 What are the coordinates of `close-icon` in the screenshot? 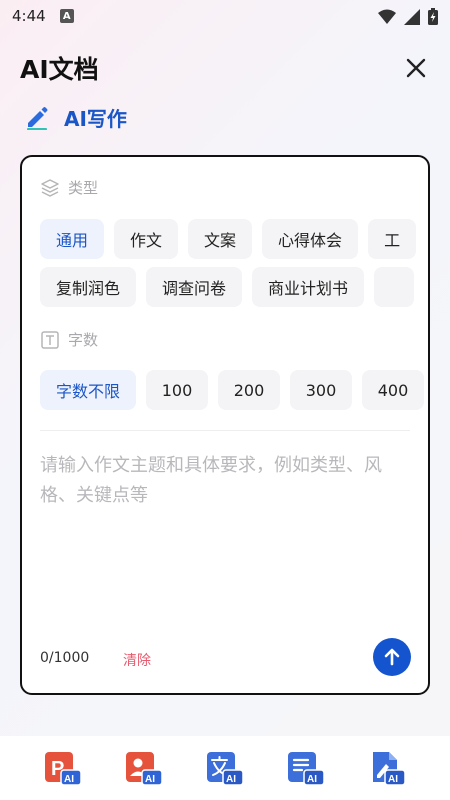 It's located at (416, 68).